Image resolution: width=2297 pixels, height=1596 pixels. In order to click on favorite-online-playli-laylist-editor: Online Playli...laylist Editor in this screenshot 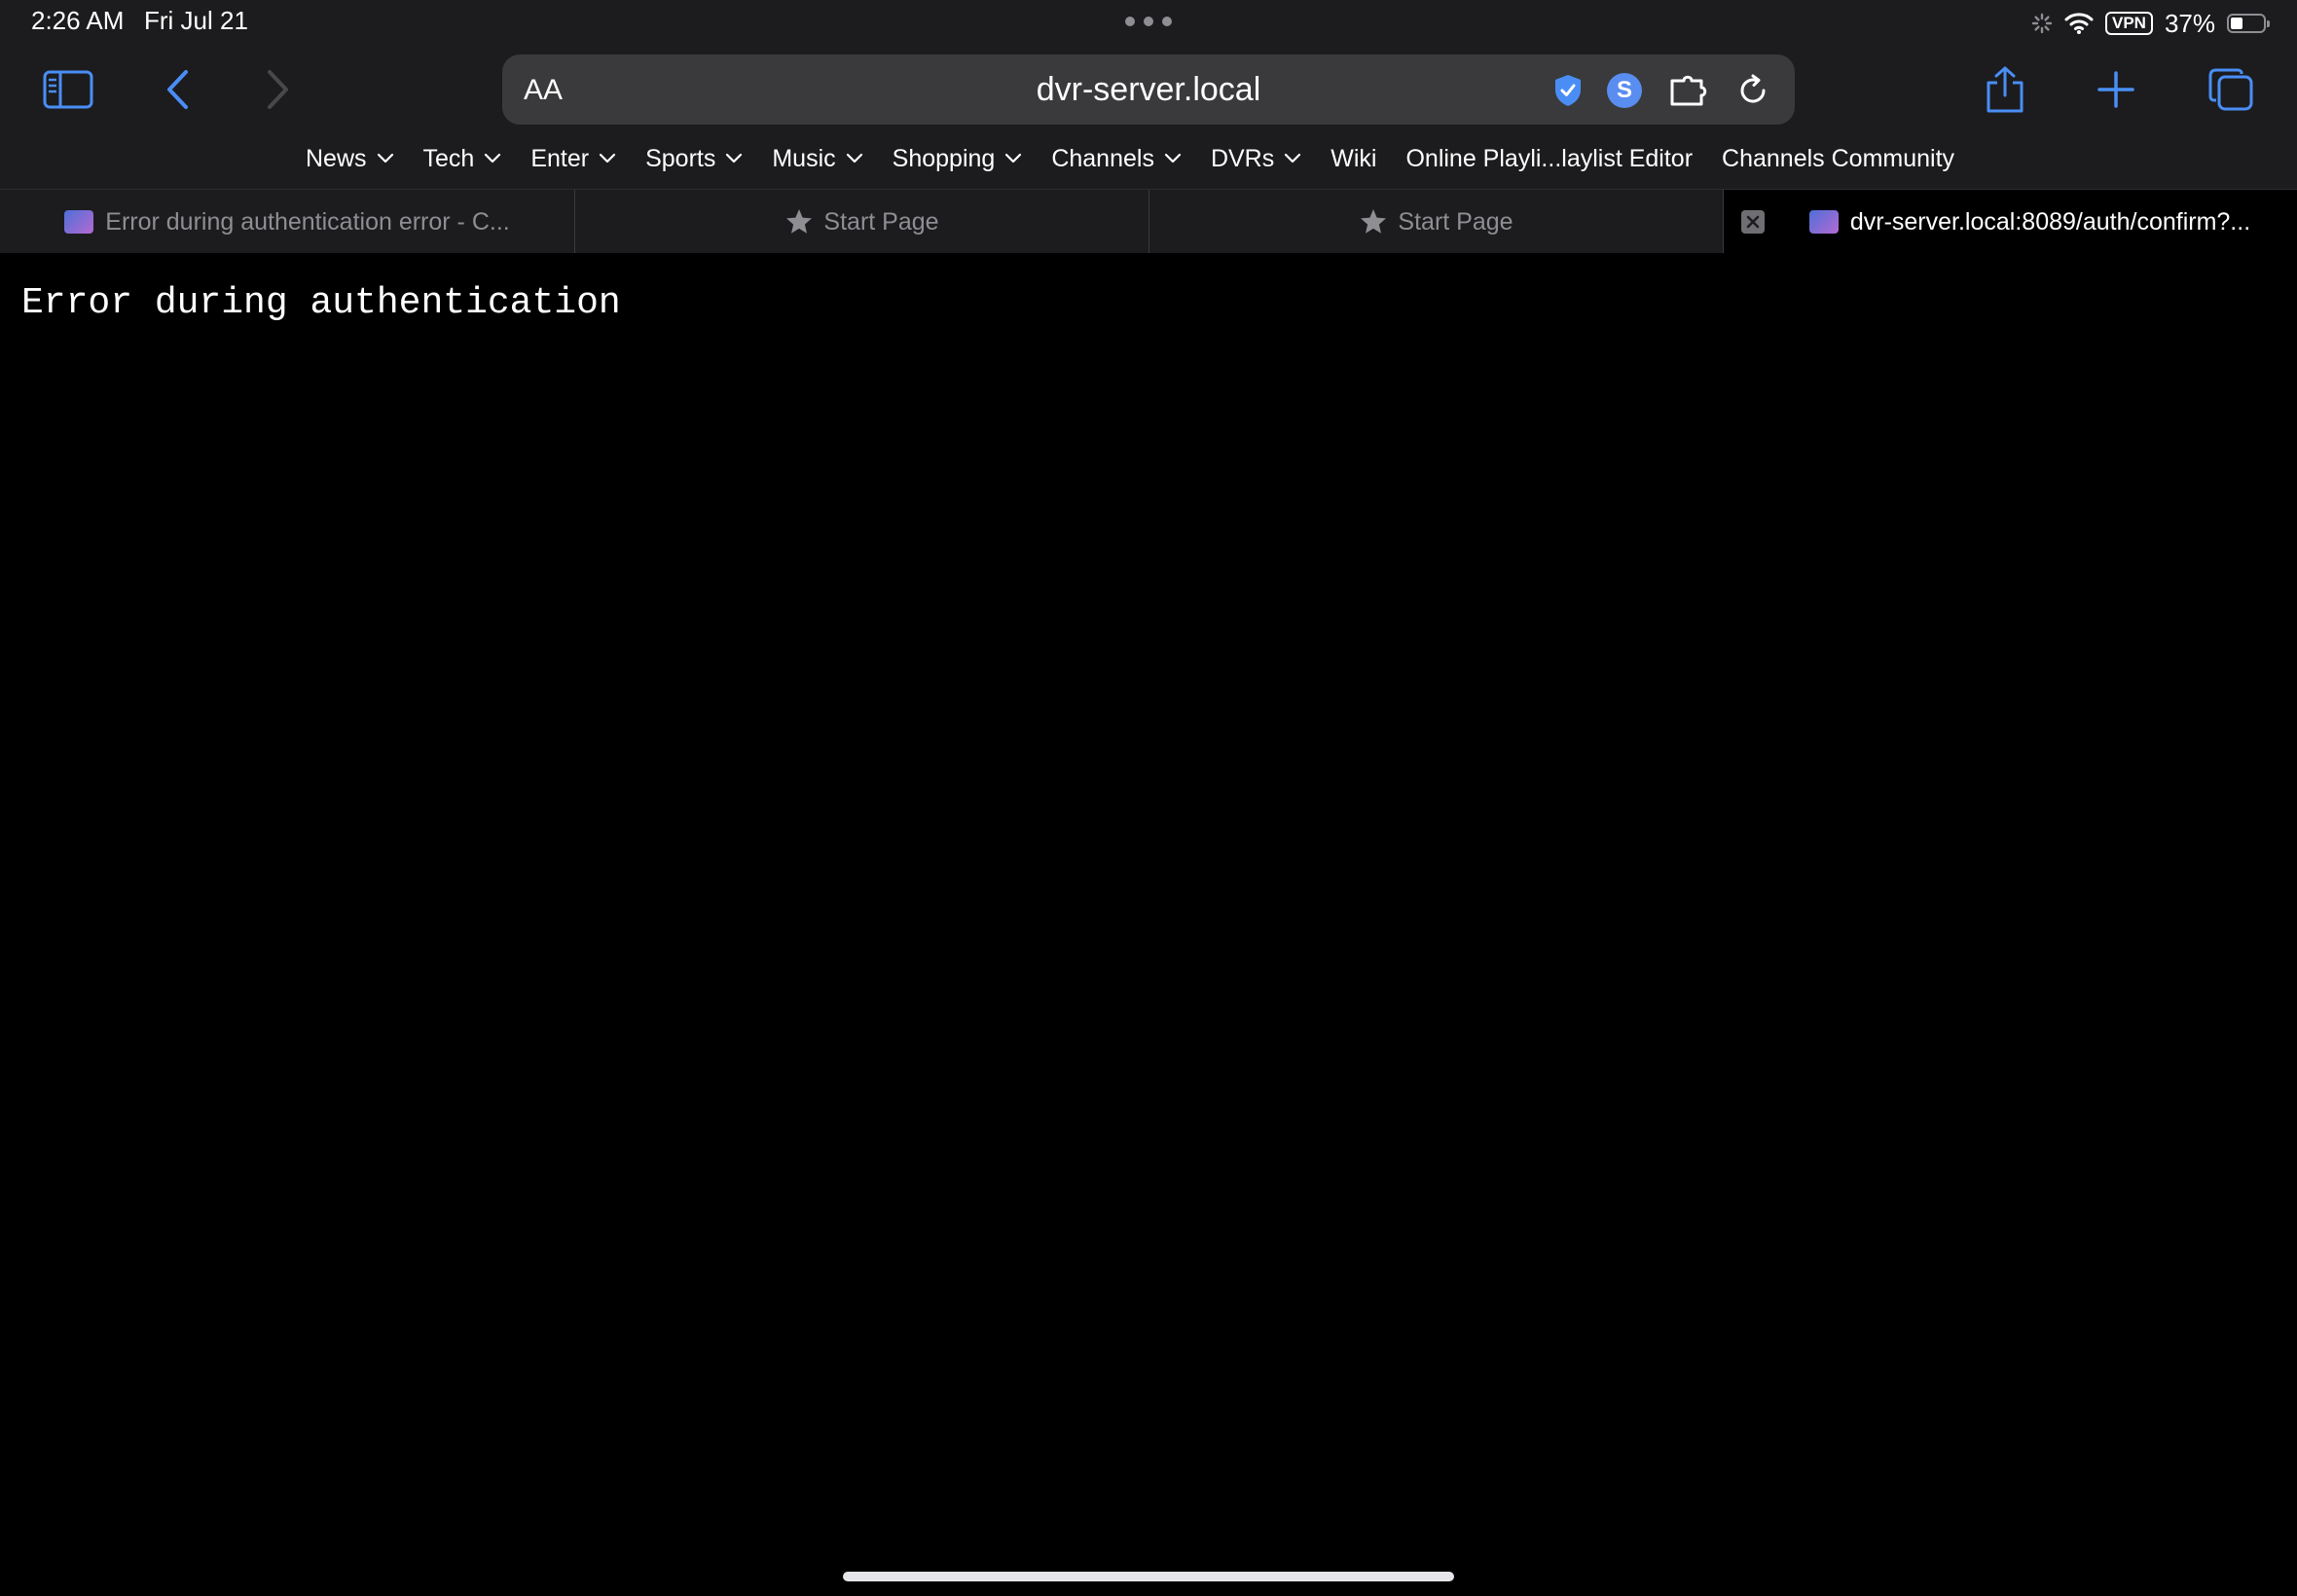, I will do `click(1549, 159)`.